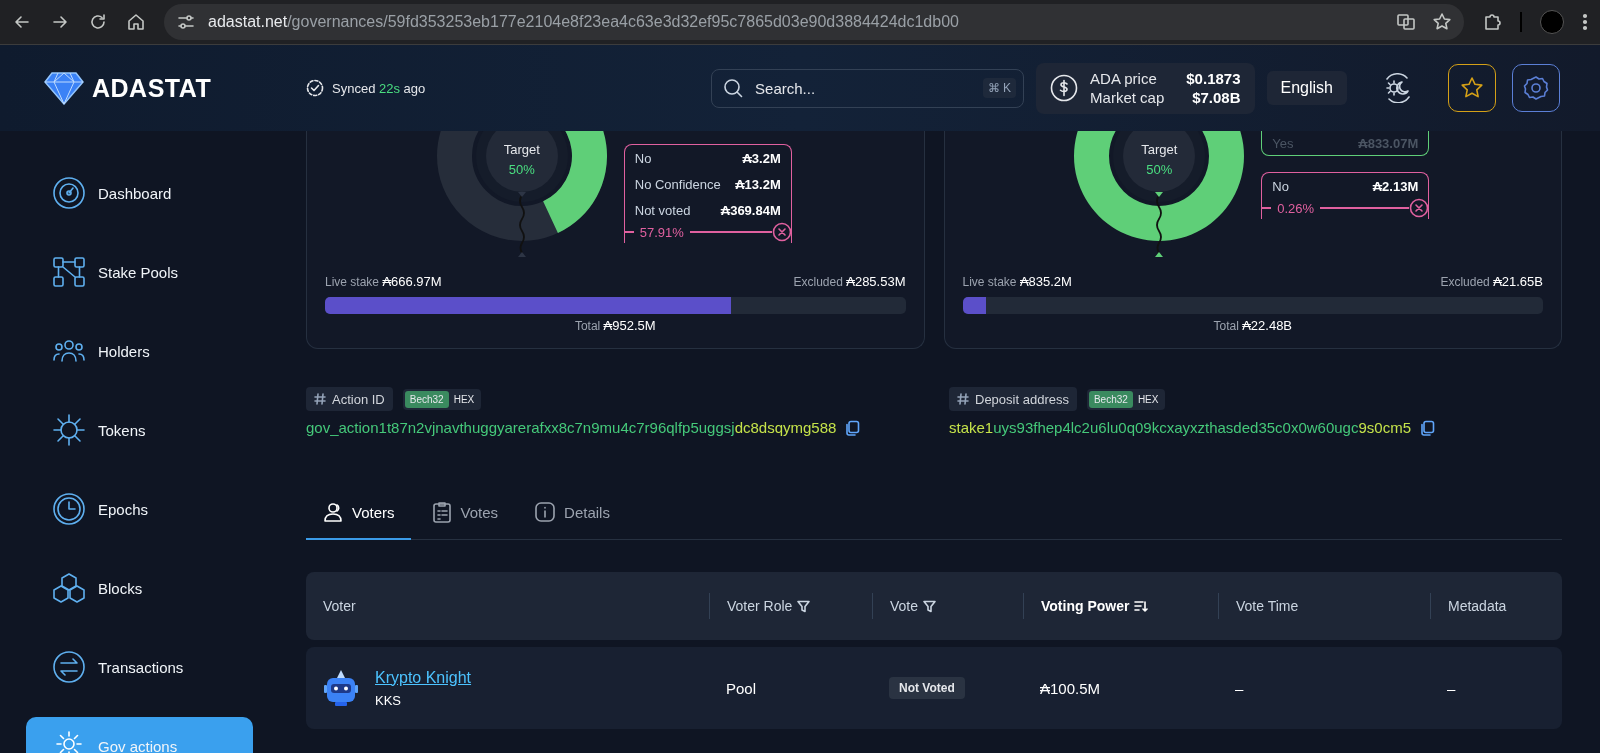 The image size is (1600, 753). Describe the element at coordinates (1345, 186) in the screenshot. I see `legend-row-text: No ₳2.13M` at that location.